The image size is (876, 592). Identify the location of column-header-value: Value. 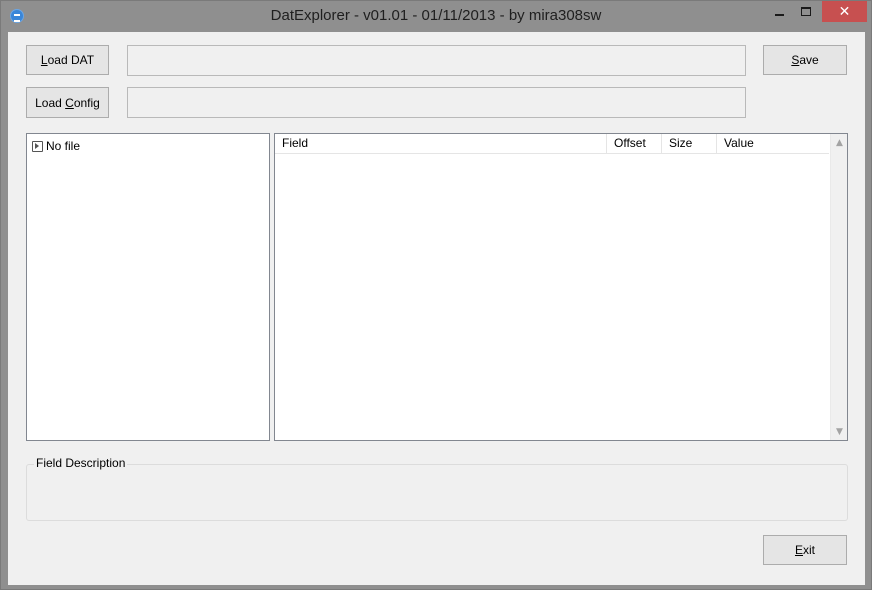
(773, 144).